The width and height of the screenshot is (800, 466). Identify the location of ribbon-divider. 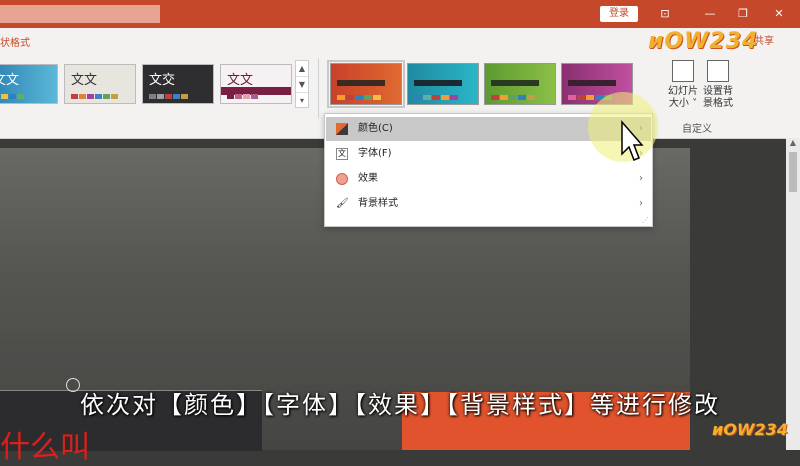
(318, 88).